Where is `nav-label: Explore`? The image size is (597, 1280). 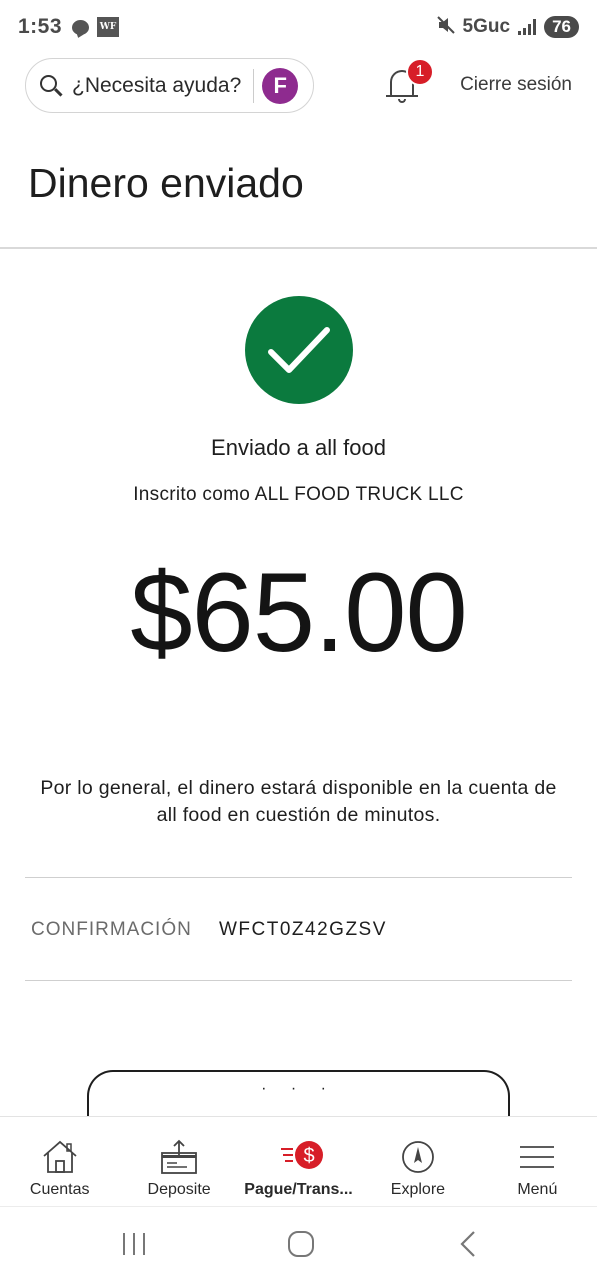
nav-label: Explore is located at coordinates (418, 1189).